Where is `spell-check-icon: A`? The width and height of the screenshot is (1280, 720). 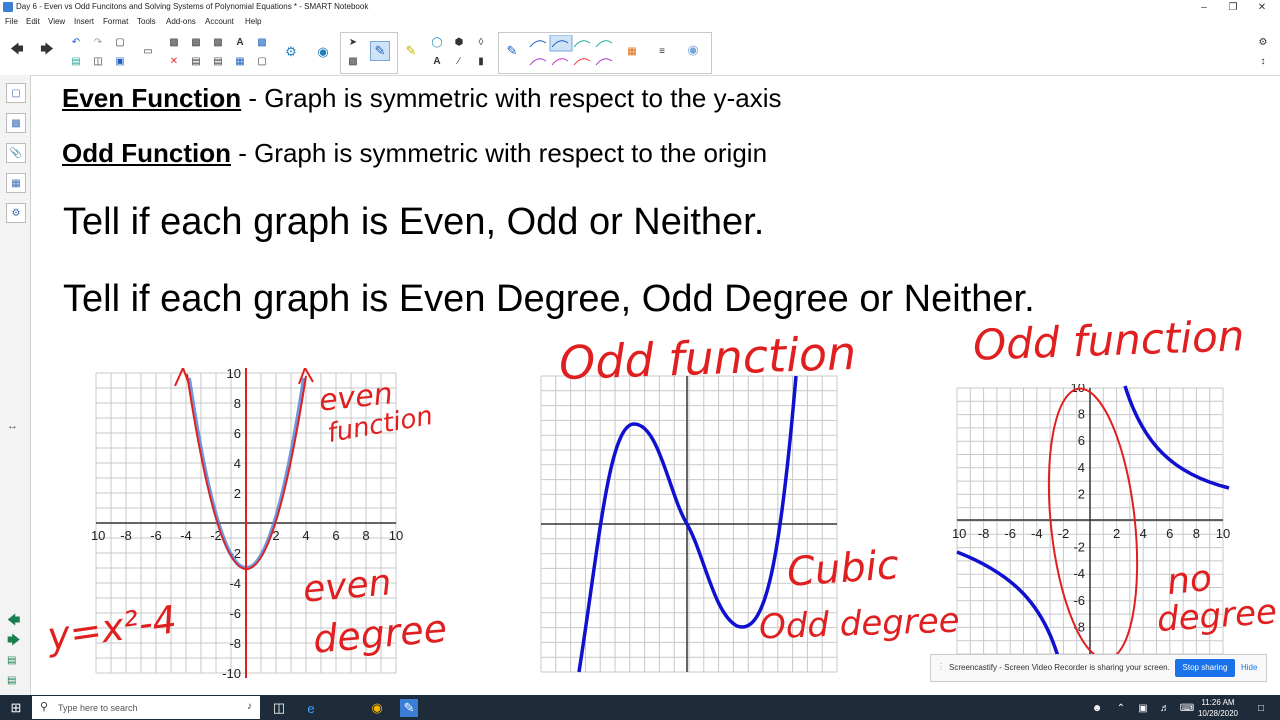 spell-check-icon: A is located at coordinates (240, 42).